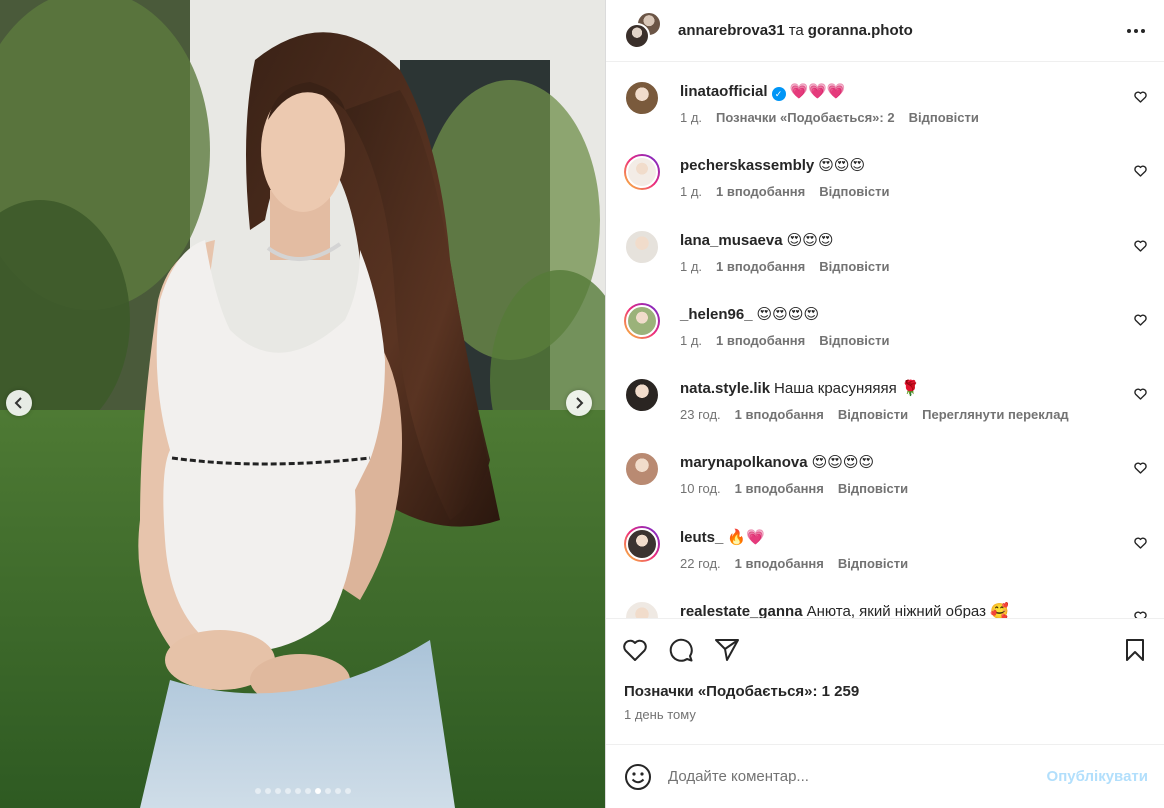 The height and width of the screenshot is (808, 1164). I want to click on comment-time: 23 год., so click(700, 415).